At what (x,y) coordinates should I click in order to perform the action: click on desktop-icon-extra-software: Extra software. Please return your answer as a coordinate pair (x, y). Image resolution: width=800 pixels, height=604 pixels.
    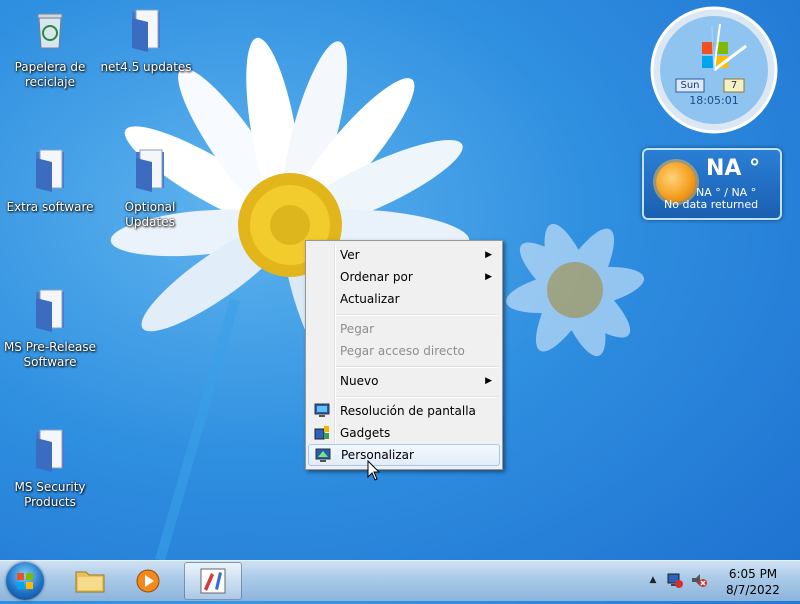
    Looking at the image, I should click on (50, 181).